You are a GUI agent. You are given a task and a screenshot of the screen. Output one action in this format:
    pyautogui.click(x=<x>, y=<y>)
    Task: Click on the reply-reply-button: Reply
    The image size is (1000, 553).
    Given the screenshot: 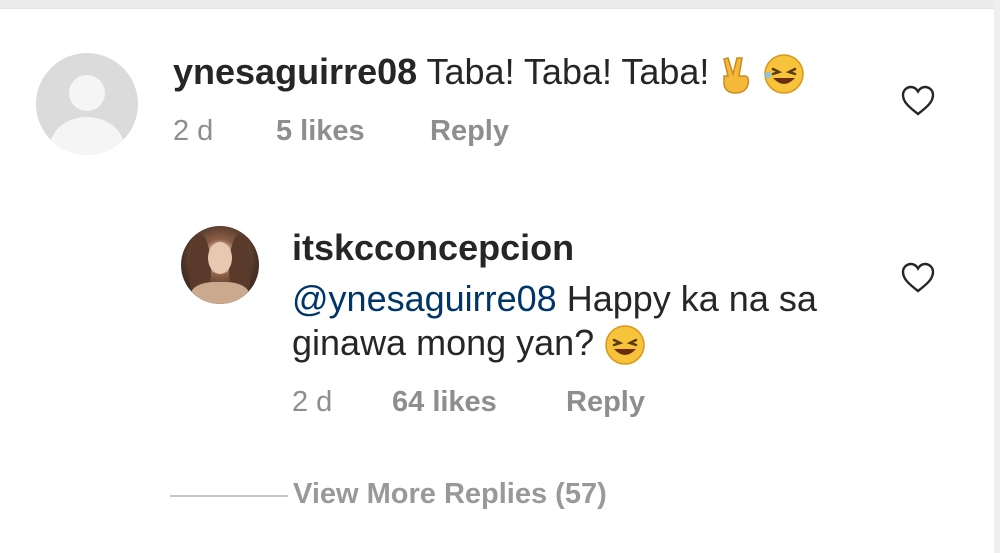 What is the action you would take?
    pyautogui.click(x=605, y=402)
    